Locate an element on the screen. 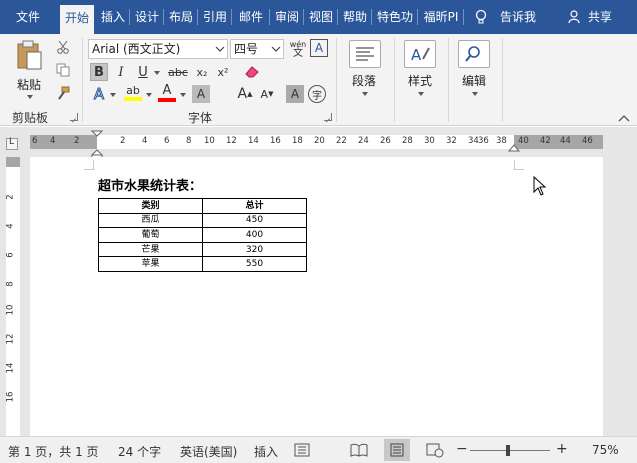  ruler-number: 30 is located at coordinates (429, 141).